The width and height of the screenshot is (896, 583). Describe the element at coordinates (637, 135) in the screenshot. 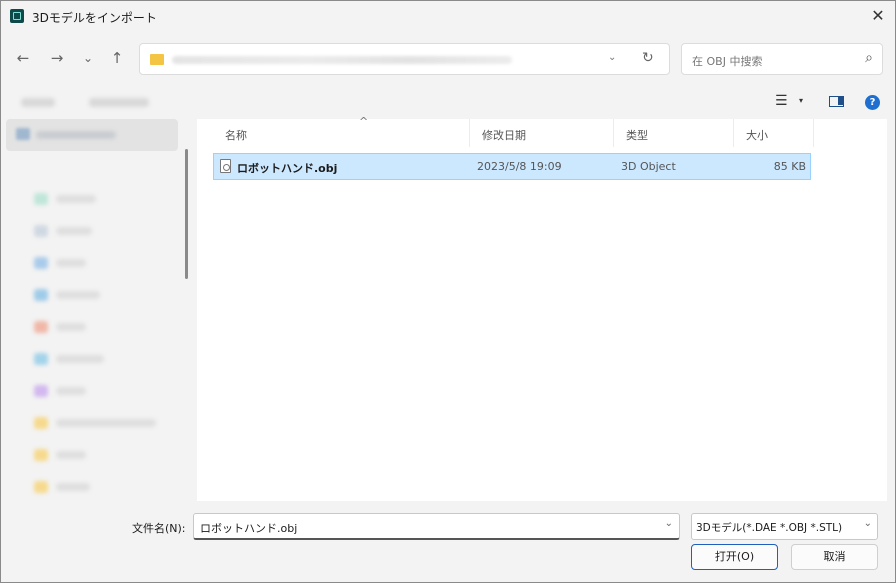

I see `column-header-type-label: 类型` at that location.